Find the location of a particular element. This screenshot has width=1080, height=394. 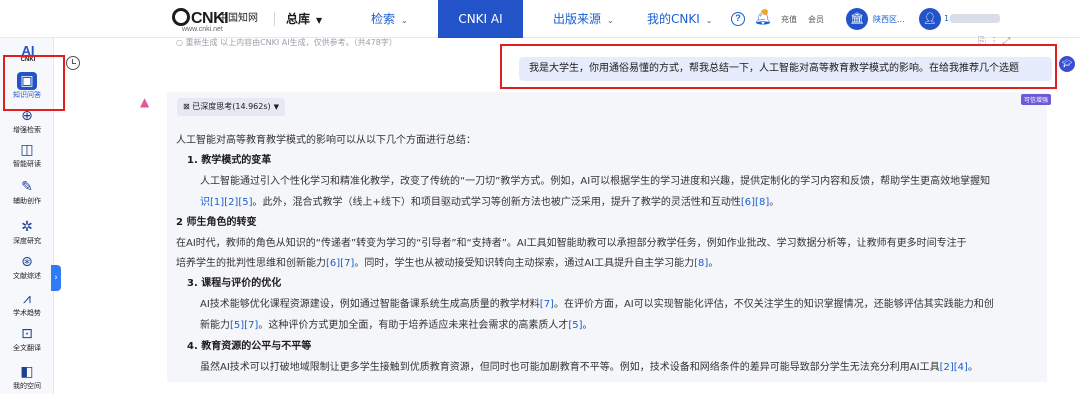

ai-avatar-icon: ▲ is located at coordinates (145, 102).